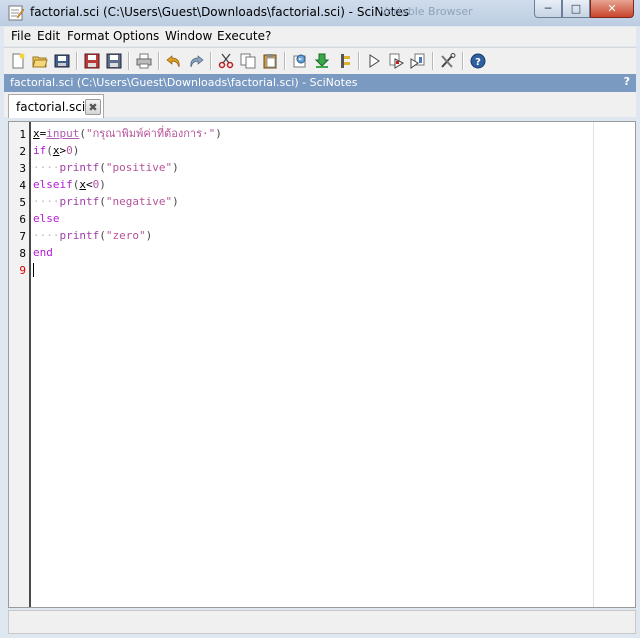 This screenshot has width=640, height=638. What do you see at coordinates (69, 150) in the screenshot?
I see `number-token: 0` at bounding box center [69, 150].